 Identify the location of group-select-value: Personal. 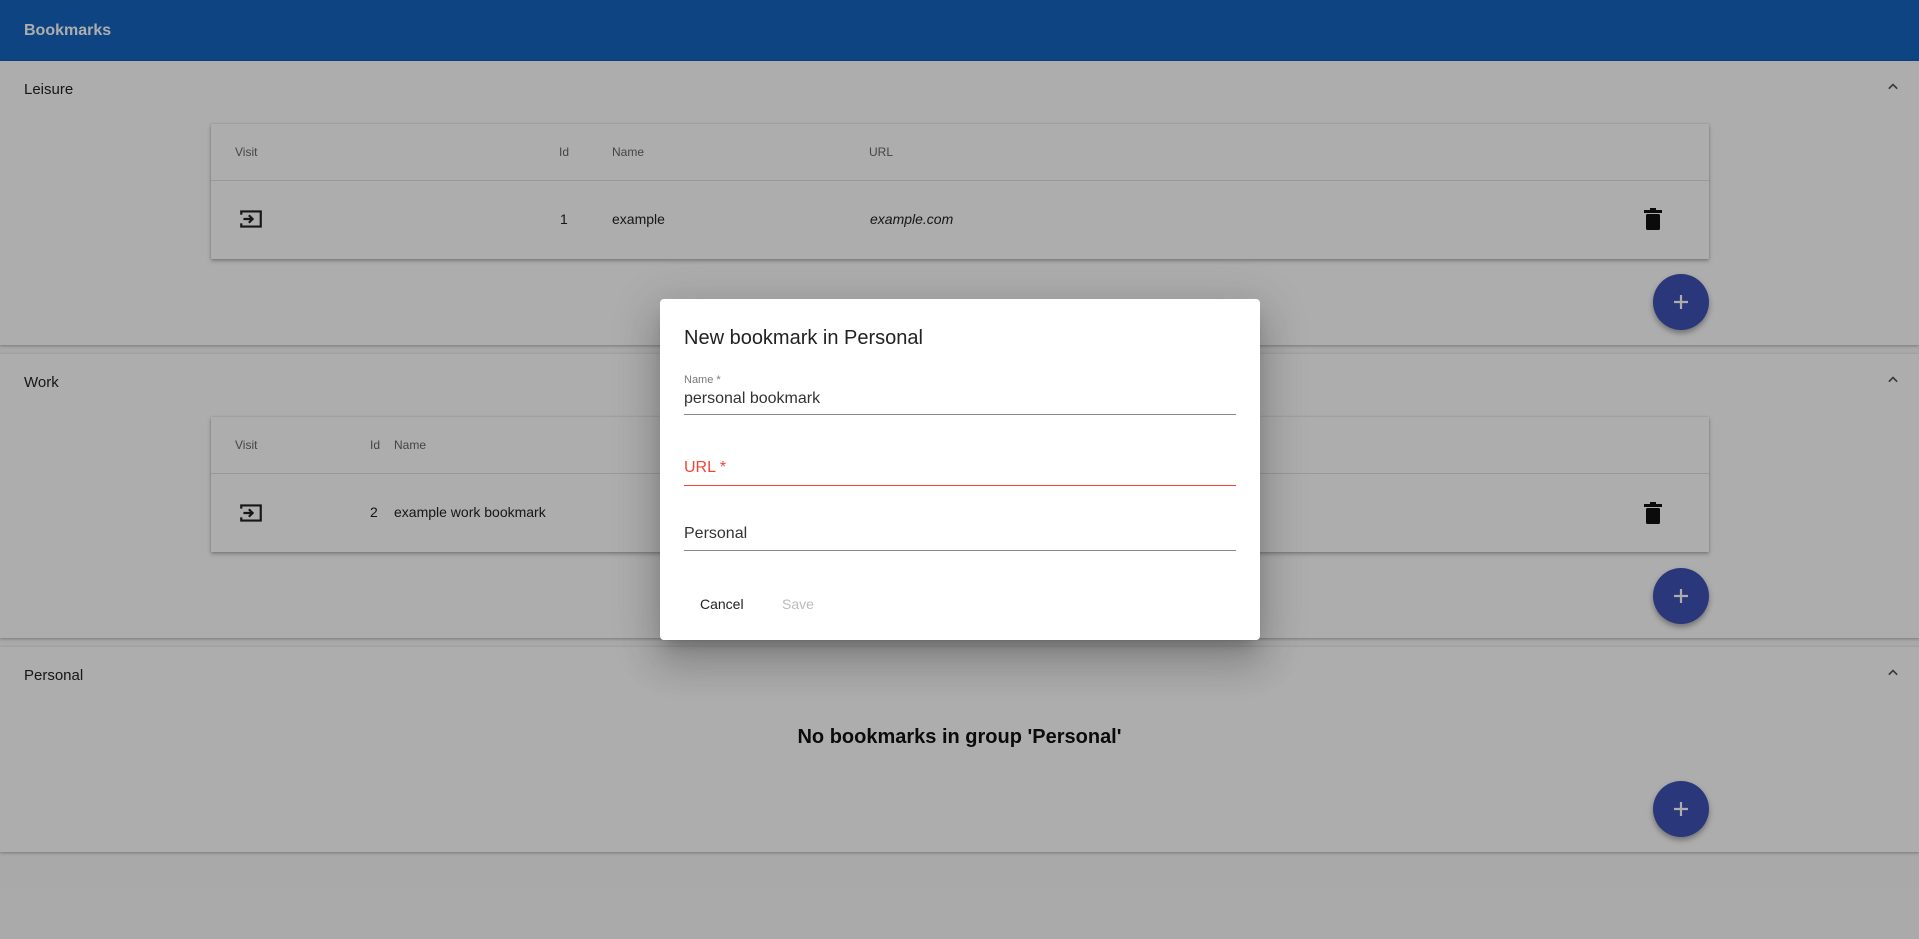
(960, 534).